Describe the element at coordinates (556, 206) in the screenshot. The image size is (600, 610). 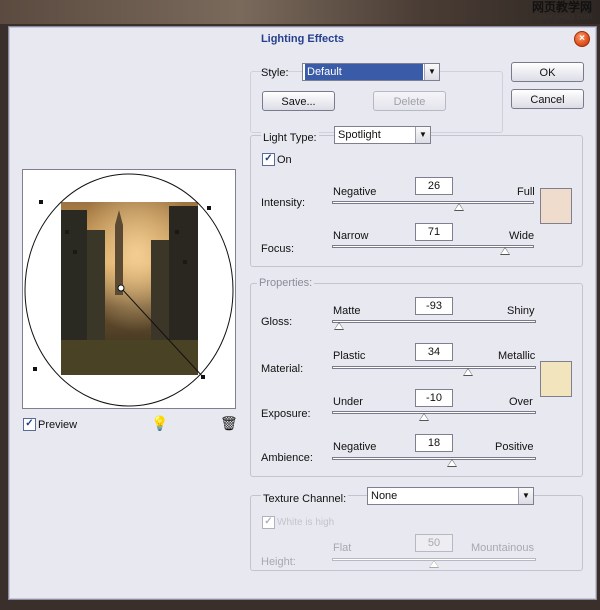
I see `light-color-swatch` at that location.